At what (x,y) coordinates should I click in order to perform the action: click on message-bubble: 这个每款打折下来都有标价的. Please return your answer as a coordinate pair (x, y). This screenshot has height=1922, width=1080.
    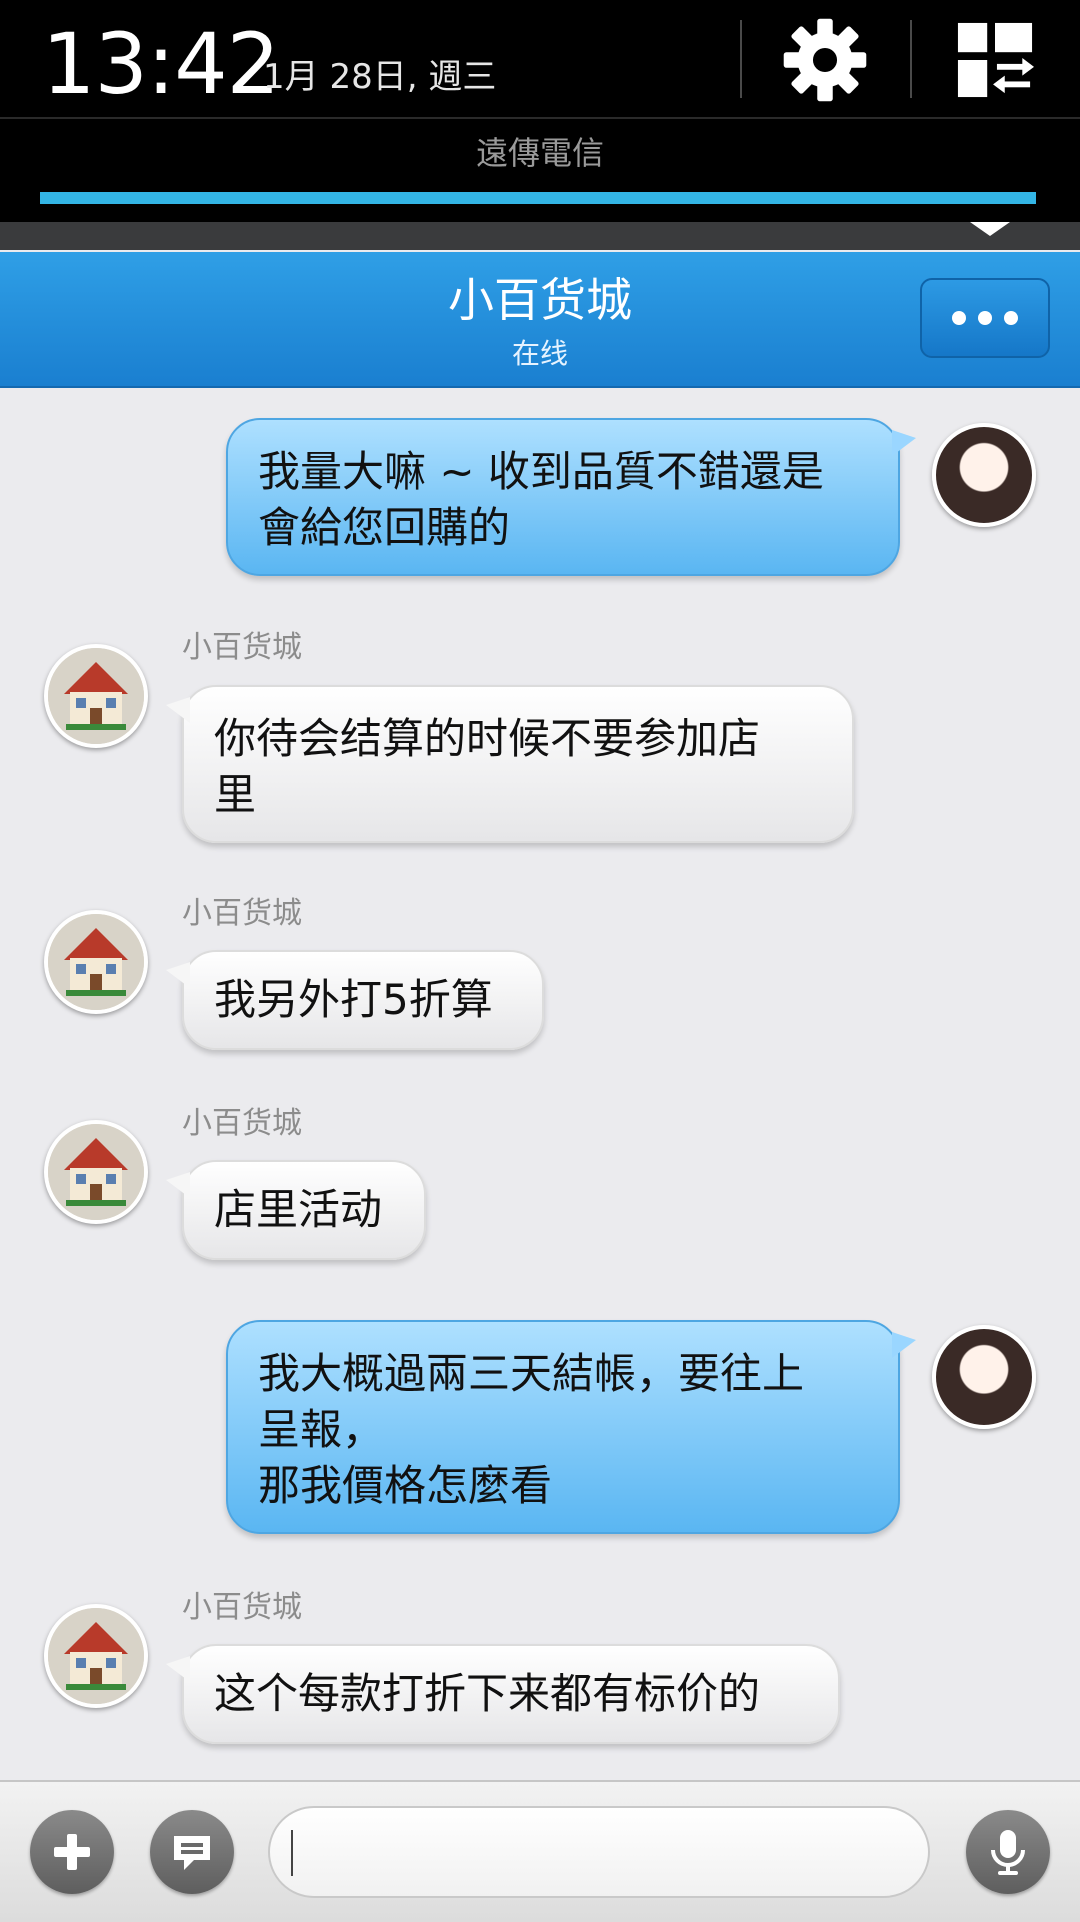
    Looking at the image, I should click on (503, 1694).